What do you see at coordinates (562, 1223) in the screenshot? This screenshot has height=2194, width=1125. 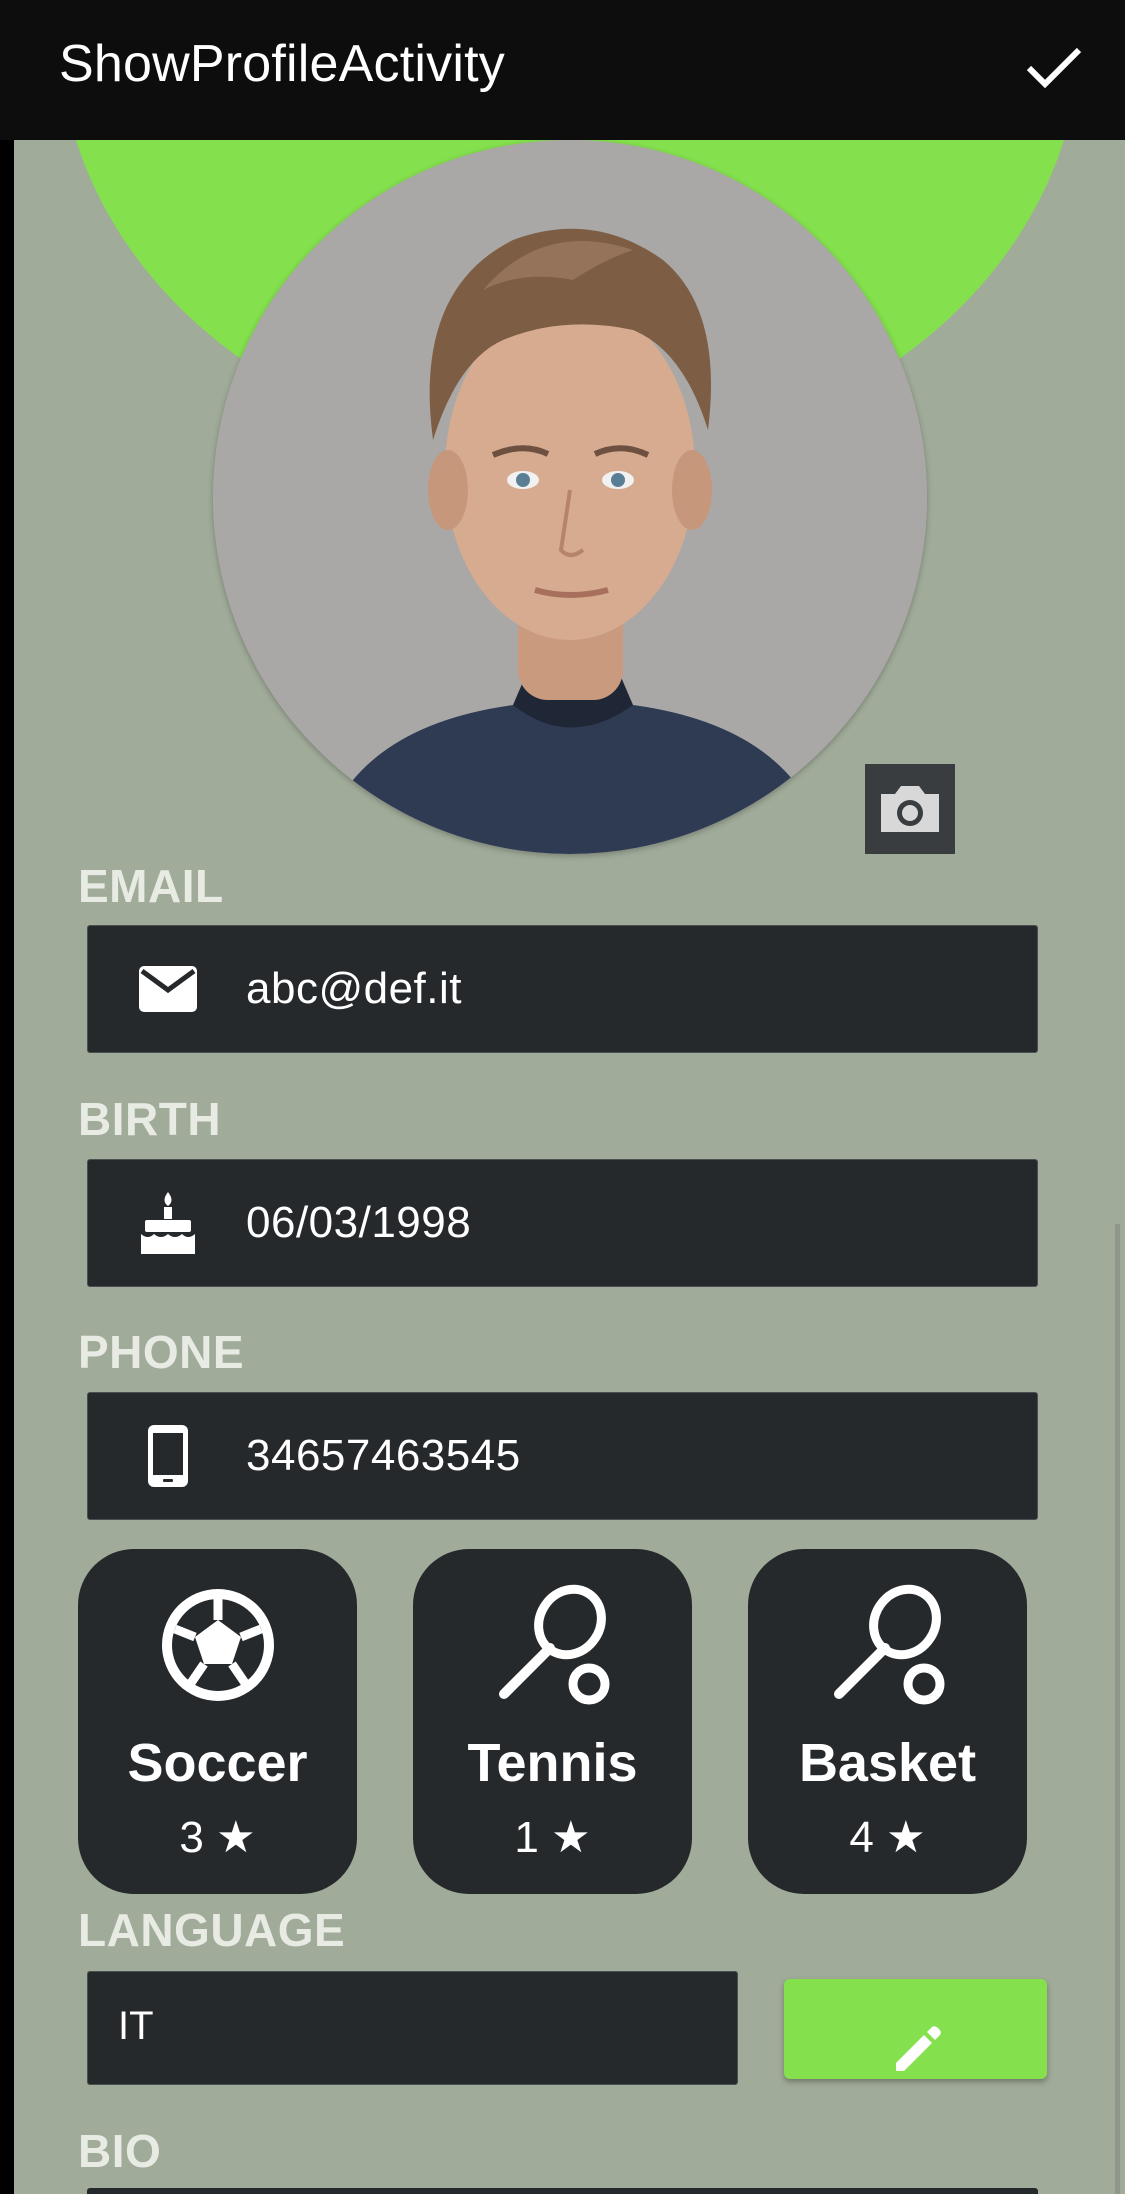 I see `birth-field: 06/03/1998` at bounding box center [562, 1223].